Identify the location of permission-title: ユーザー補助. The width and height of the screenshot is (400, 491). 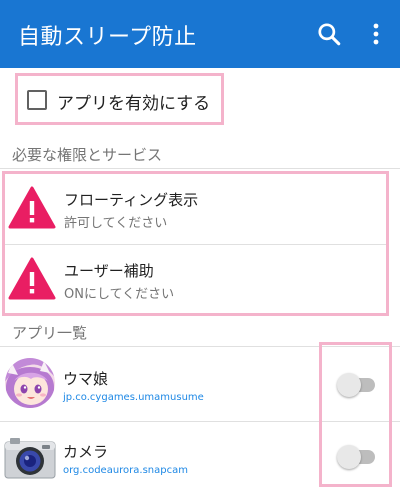
(109, 271).